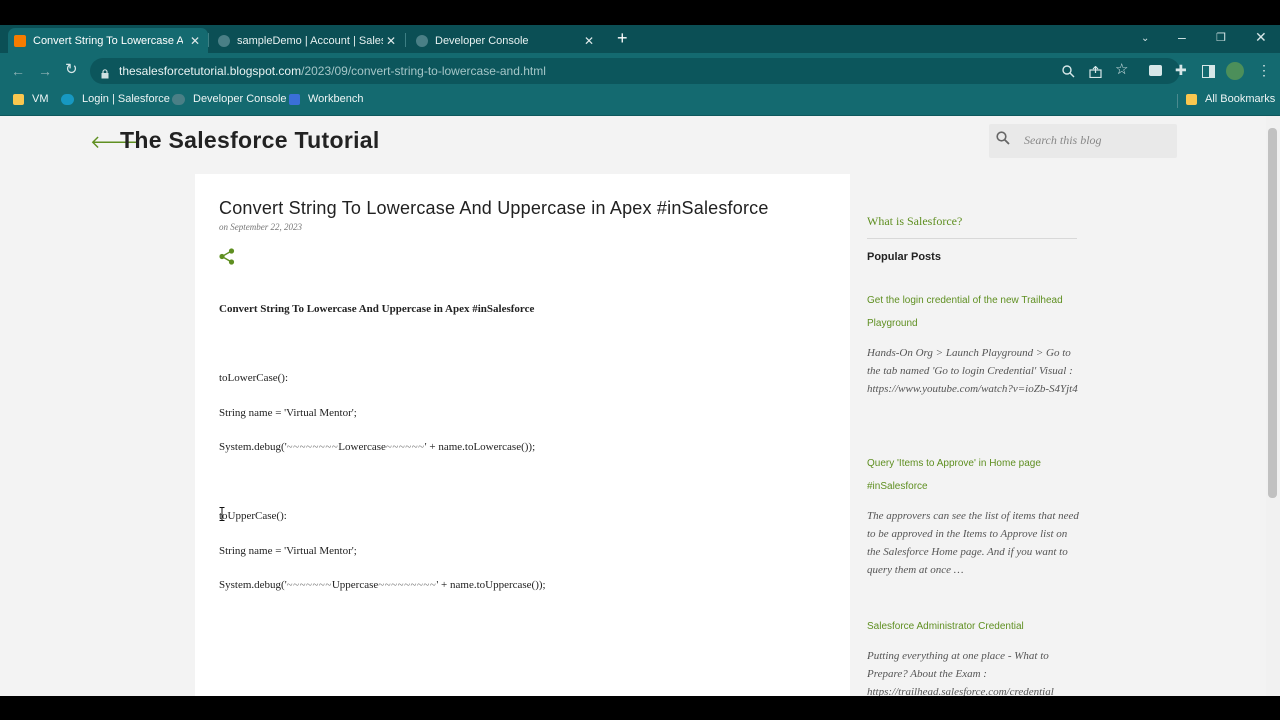  What do you see at coordinates (1068, 74) in the screenshot?
I see `zoom-icon` at bounding box center [1068, 74].